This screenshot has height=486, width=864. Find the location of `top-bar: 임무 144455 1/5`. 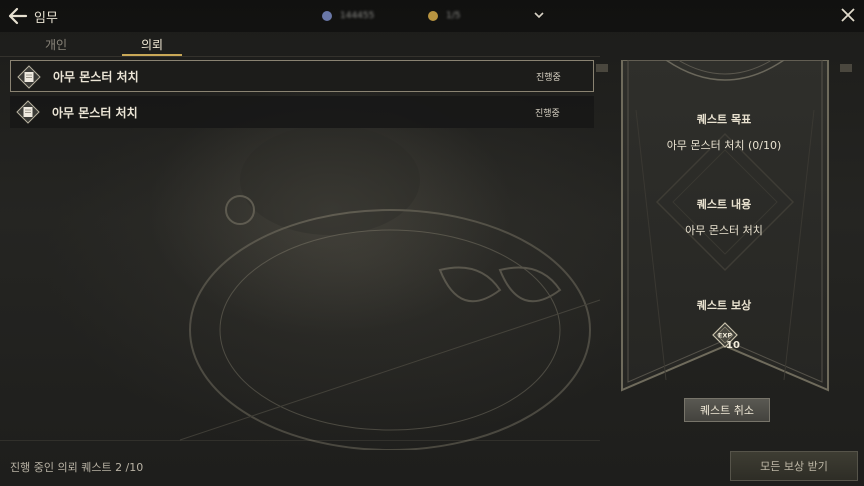

top-bar: 임무 144455 1/5 is located at coordinates (432, 16).